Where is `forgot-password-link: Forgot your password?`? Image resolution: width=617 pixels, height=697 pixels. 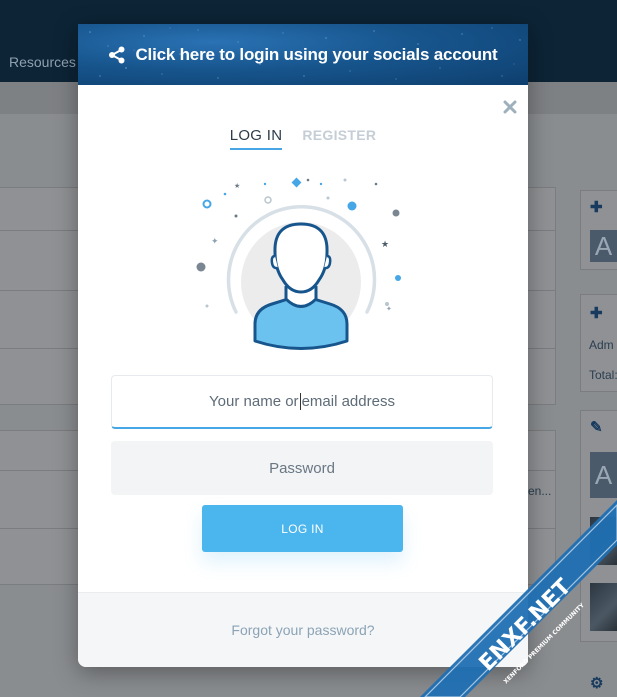 forgot-password-link: Forgot your password? is located at coordinates (302, 630).